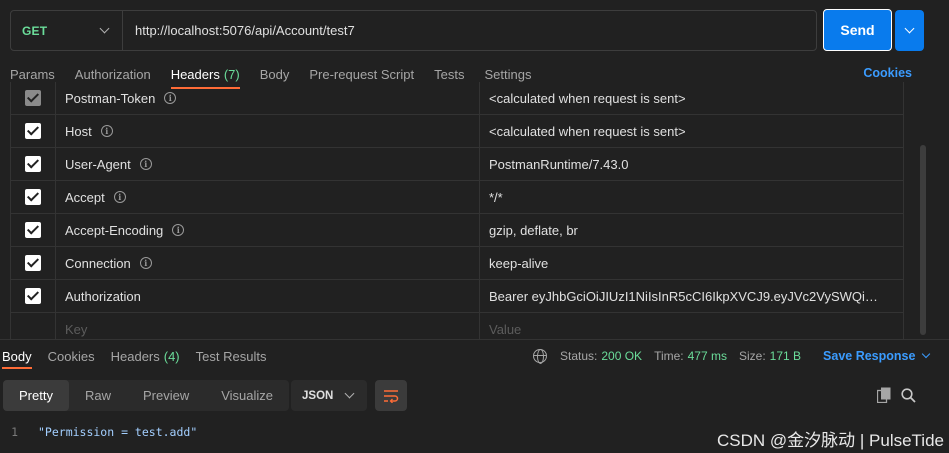 This screenshot has height=453, width=949. I want to click on tab-label: Cookies, so click(71, 356).